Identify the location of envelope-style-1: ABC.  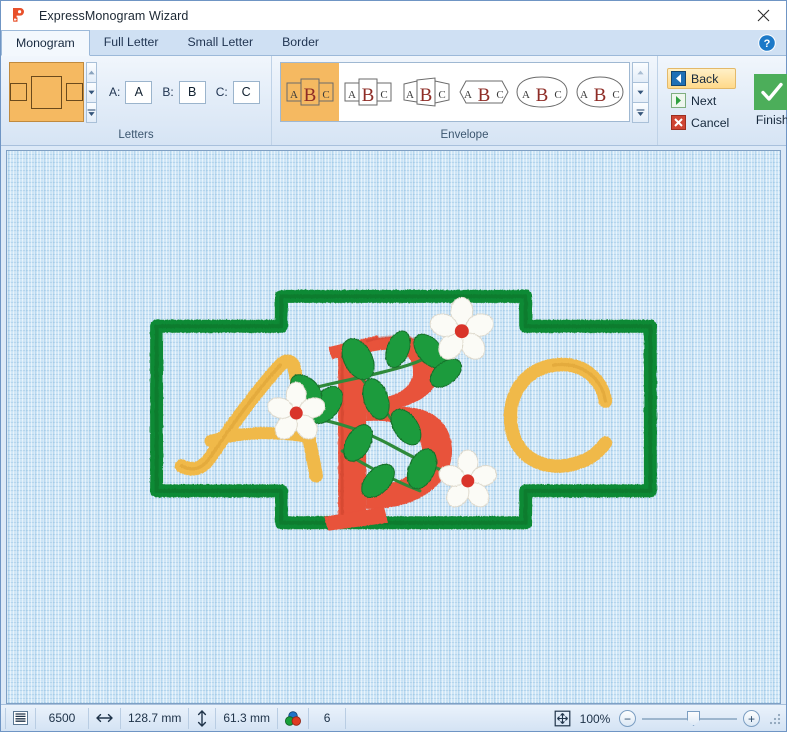
(310, 92).